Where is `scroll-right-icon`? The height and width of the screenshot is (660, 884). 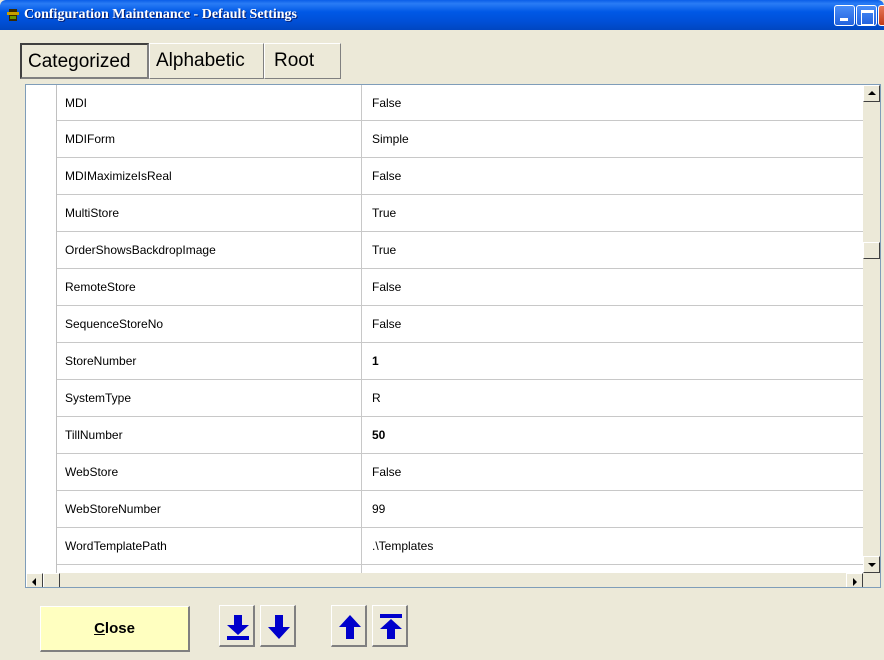
scroll-right-icon is located at coordinates (855, 582).